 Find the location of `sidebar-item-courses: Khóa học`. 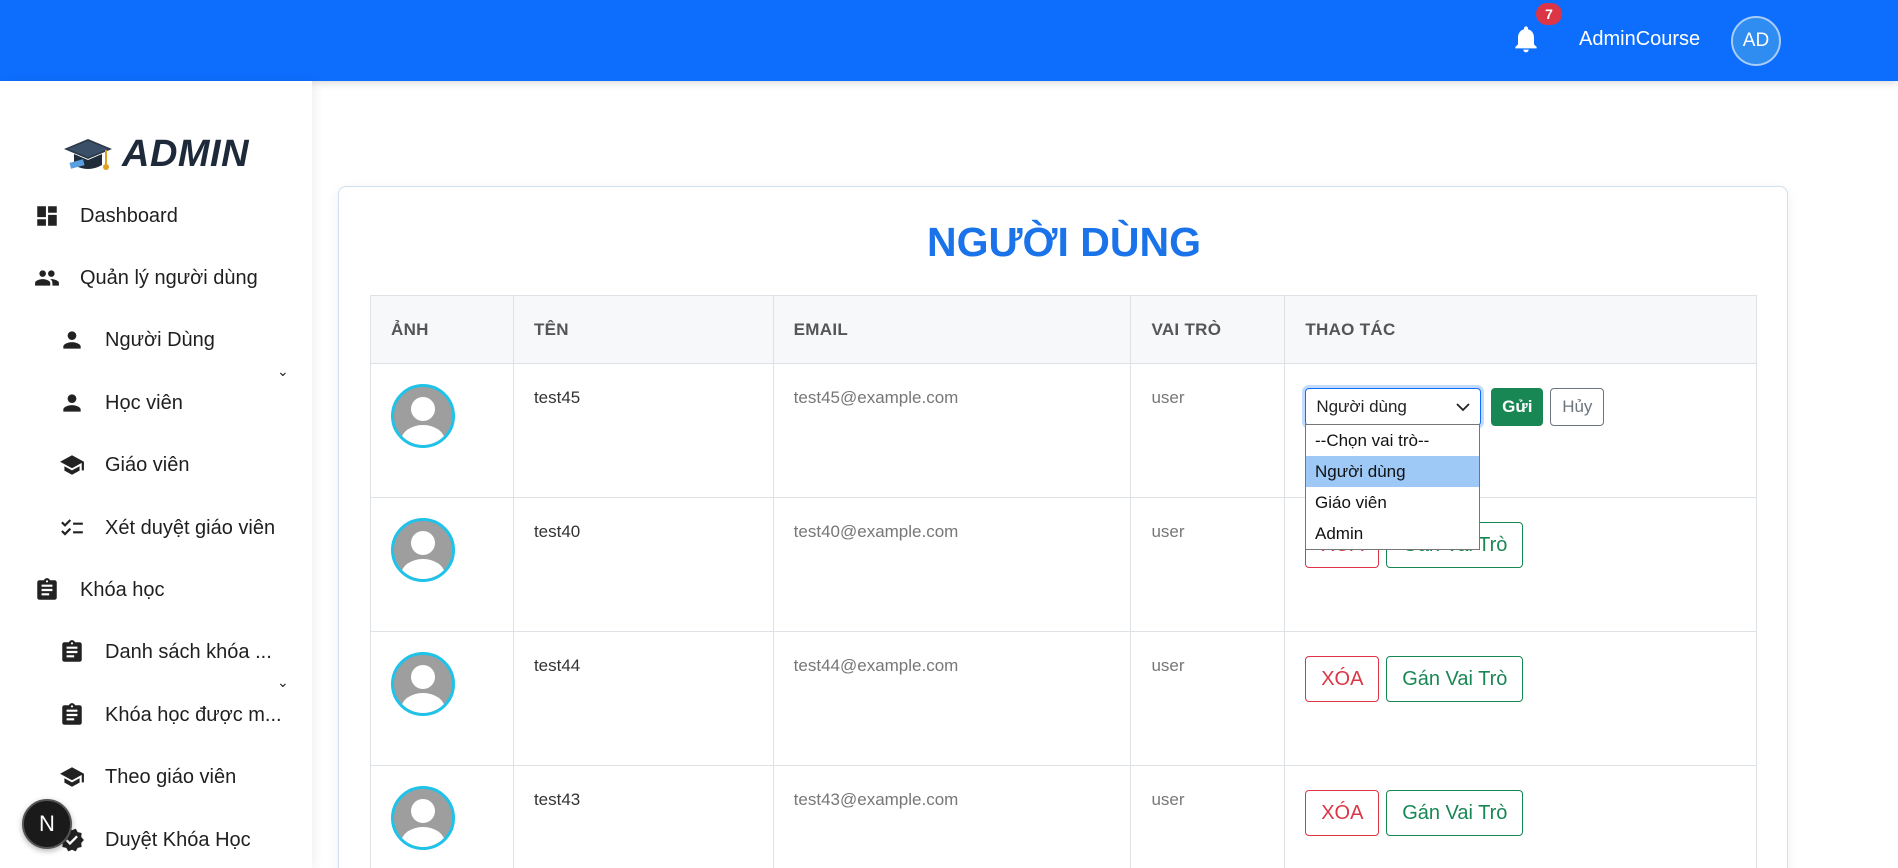

sidebar-item-courses: Khóa học is located at coordinates (99, 590).